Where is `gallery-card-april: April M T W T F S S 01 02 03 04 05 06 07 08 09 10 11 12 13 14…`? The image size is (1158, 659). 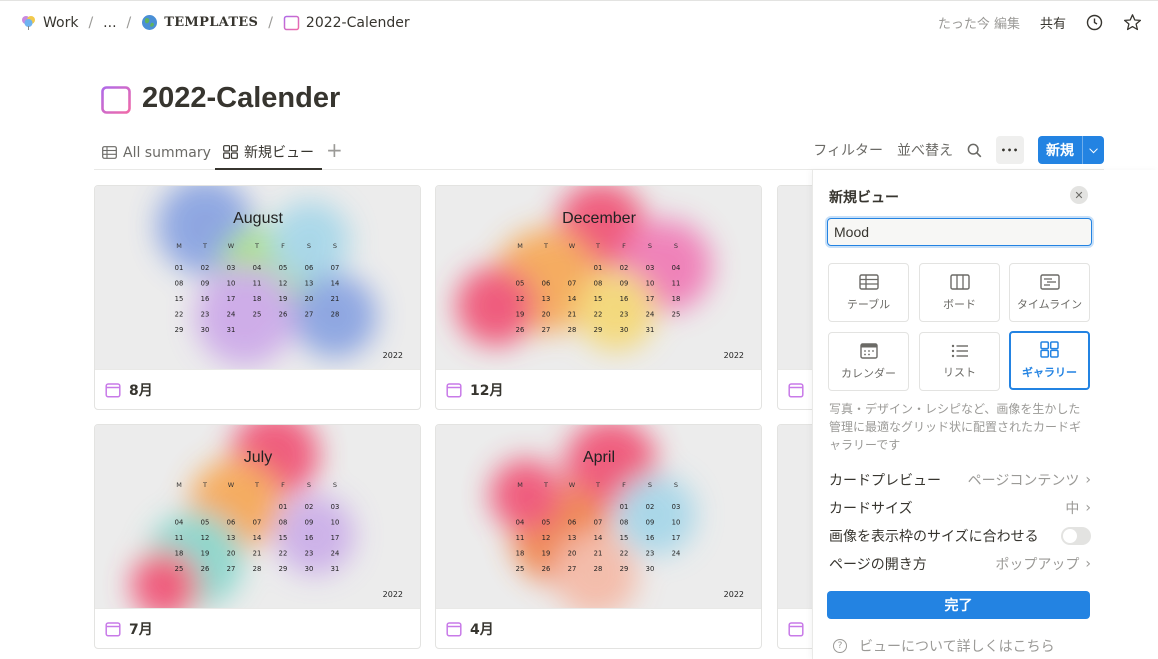 gallery-card-april: April M T W T F S S 01 02 03 04 05 06 07 08 09 10 11 12 13 14… is located at coordinates (598, 536).